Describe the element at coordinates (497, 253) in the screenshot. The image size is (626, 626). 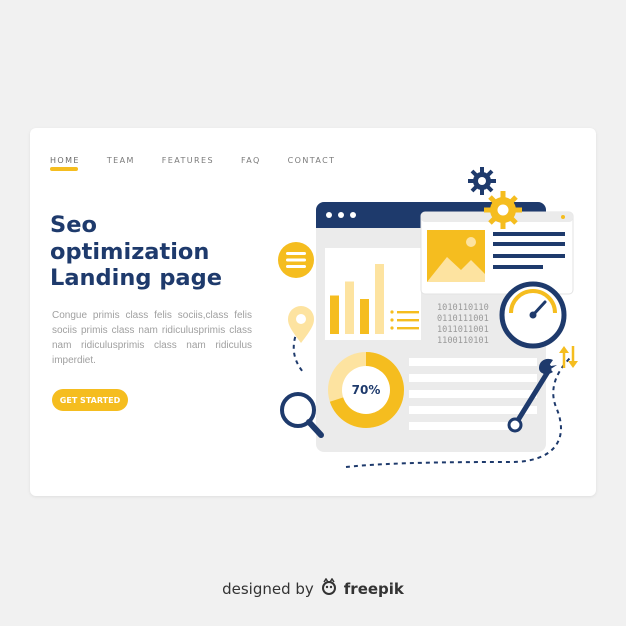
I see `image-card` at that location.